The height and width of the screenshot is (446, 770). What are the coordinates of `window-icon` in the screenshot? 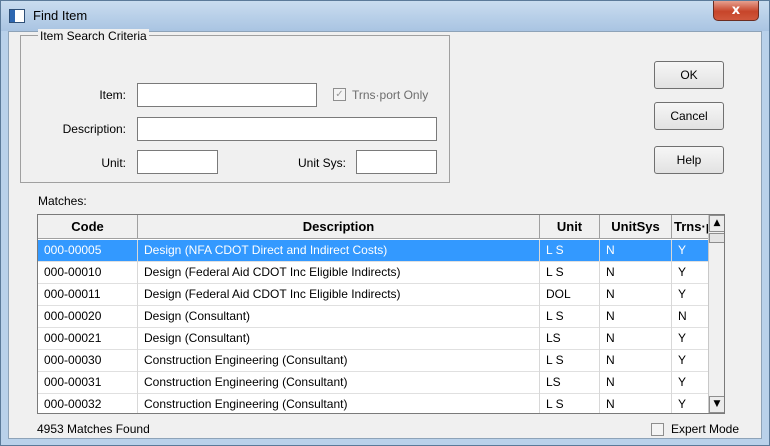 It's located at (17, 16).